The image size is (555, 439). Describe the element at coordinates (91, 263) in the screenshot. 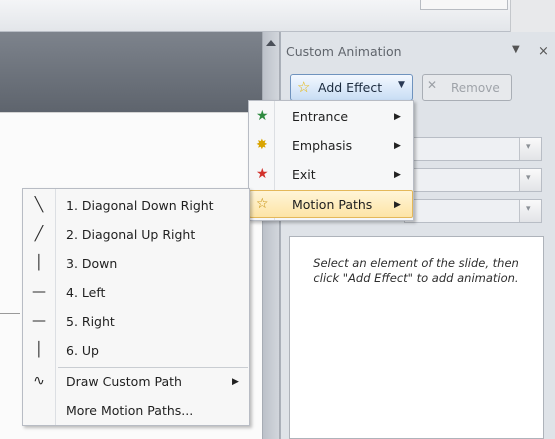

I see `submenu-item-down: 3. Down` at that location.